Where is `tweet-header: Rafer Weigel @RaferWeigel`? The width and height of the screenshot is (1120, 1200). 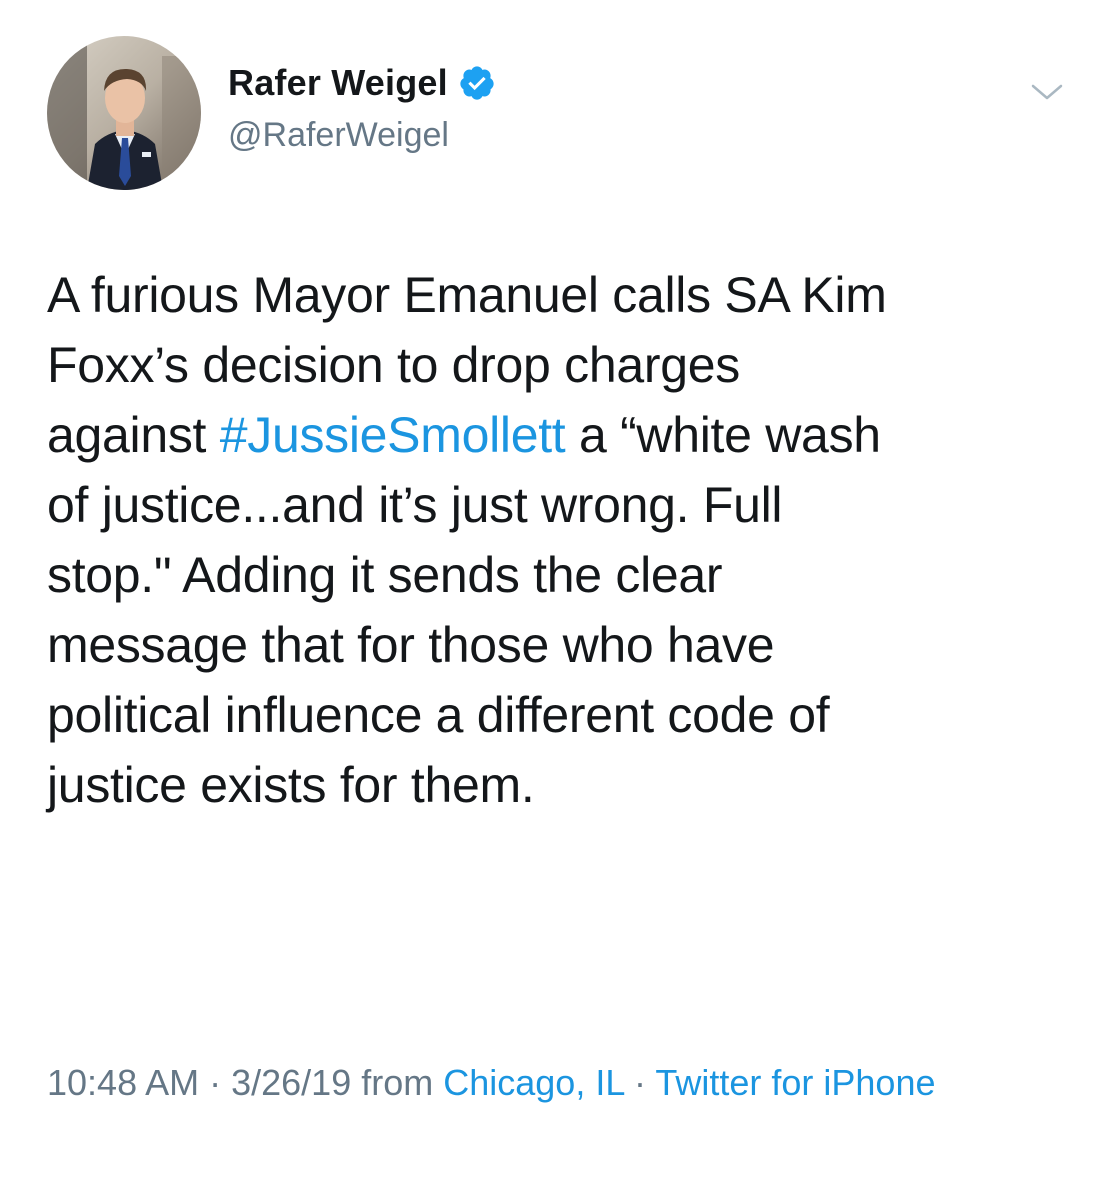
tweet-header: Rafer Weigel @RaferWeigel is located at coordinates (567, 116).